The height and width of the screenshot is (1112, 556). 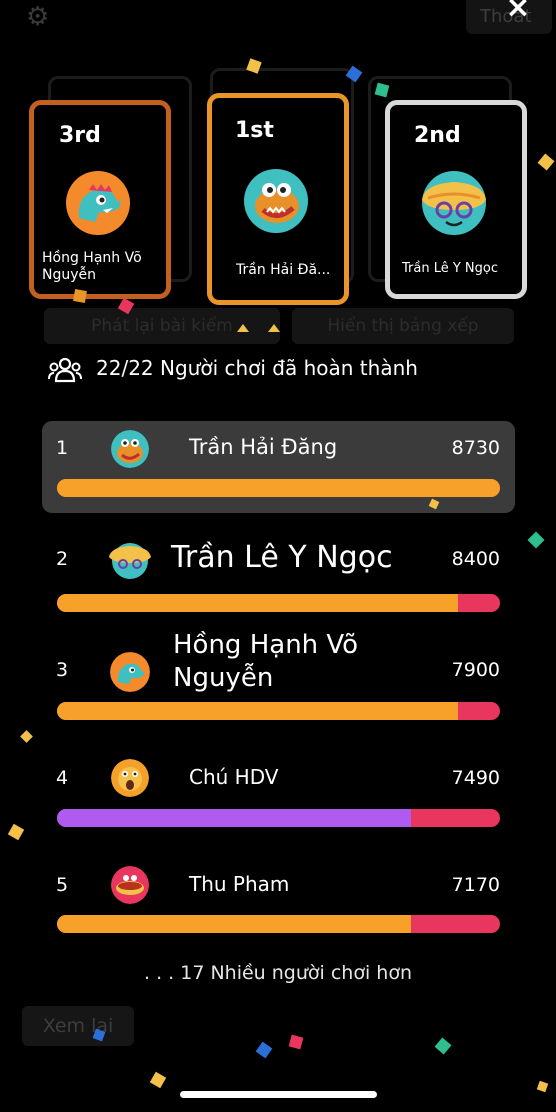 I want to click on podium-pointer-right, so click(x=274, y=328).